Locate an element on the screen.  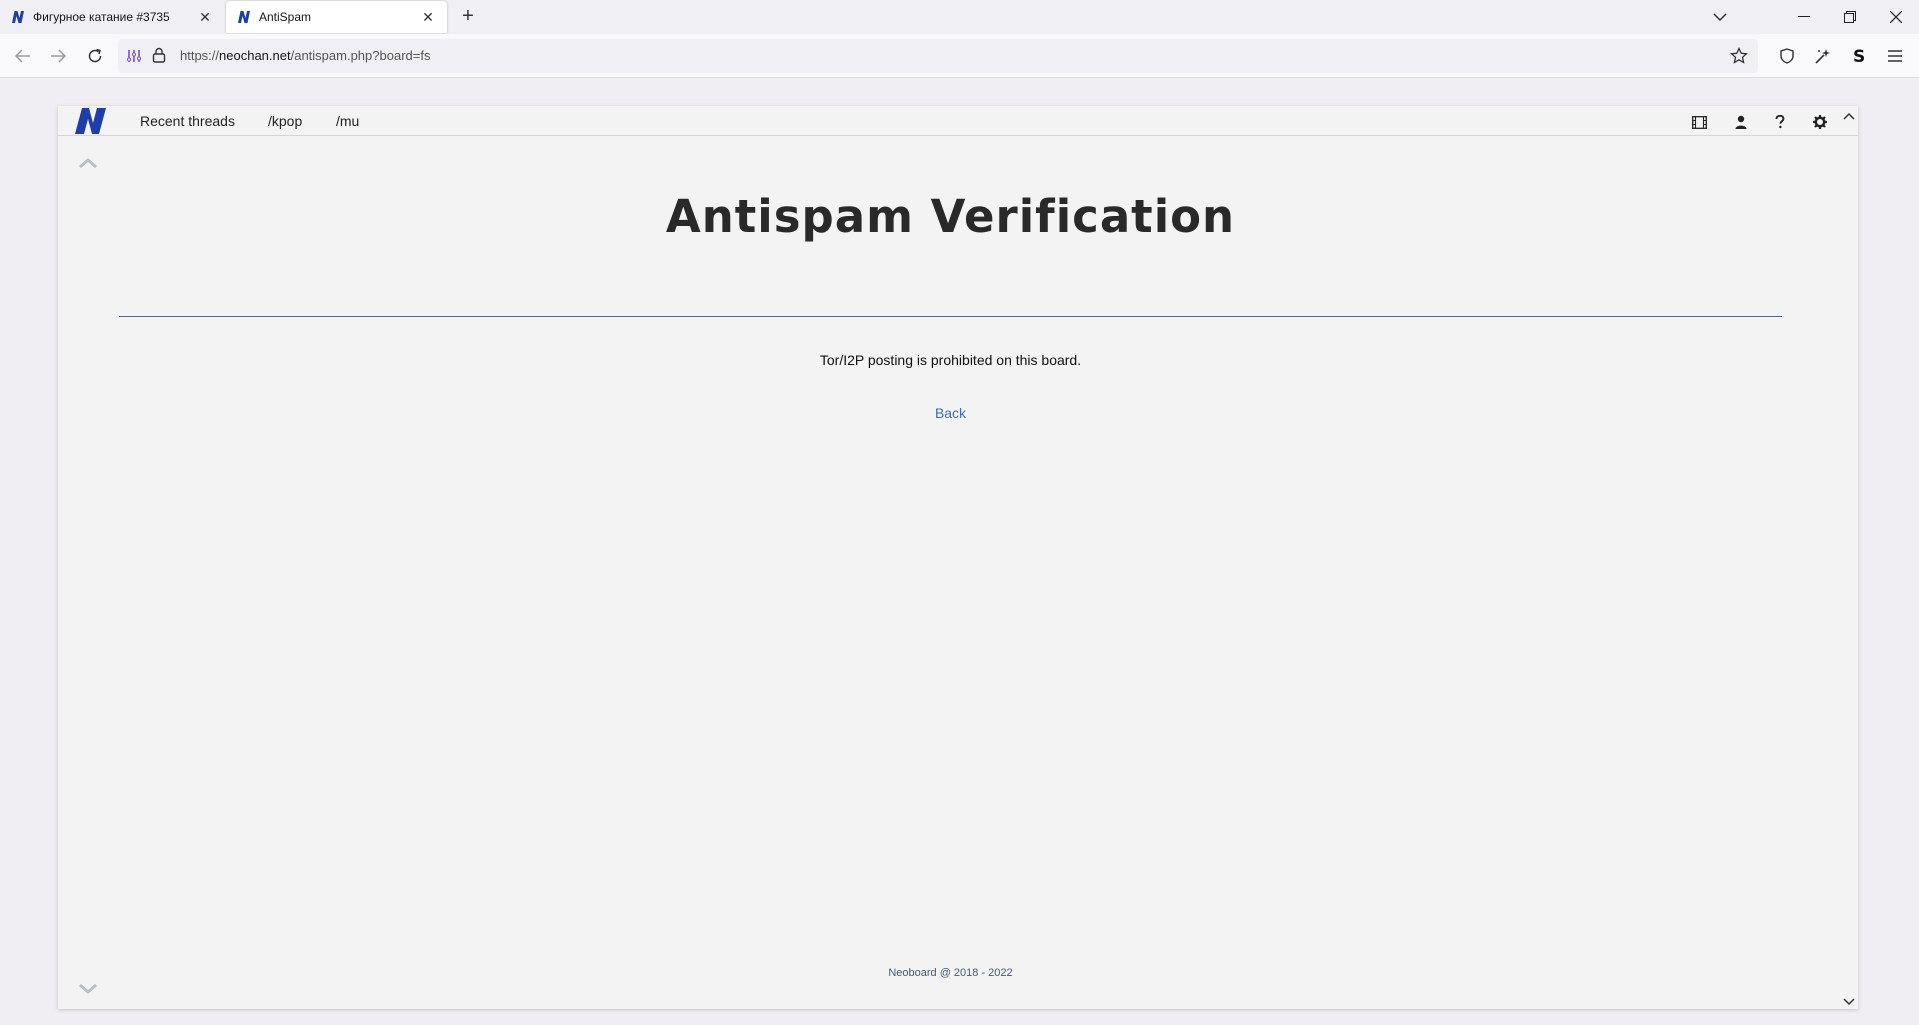
scrollbar-down-arrow-icon is located at coordinates (1849, 1000).